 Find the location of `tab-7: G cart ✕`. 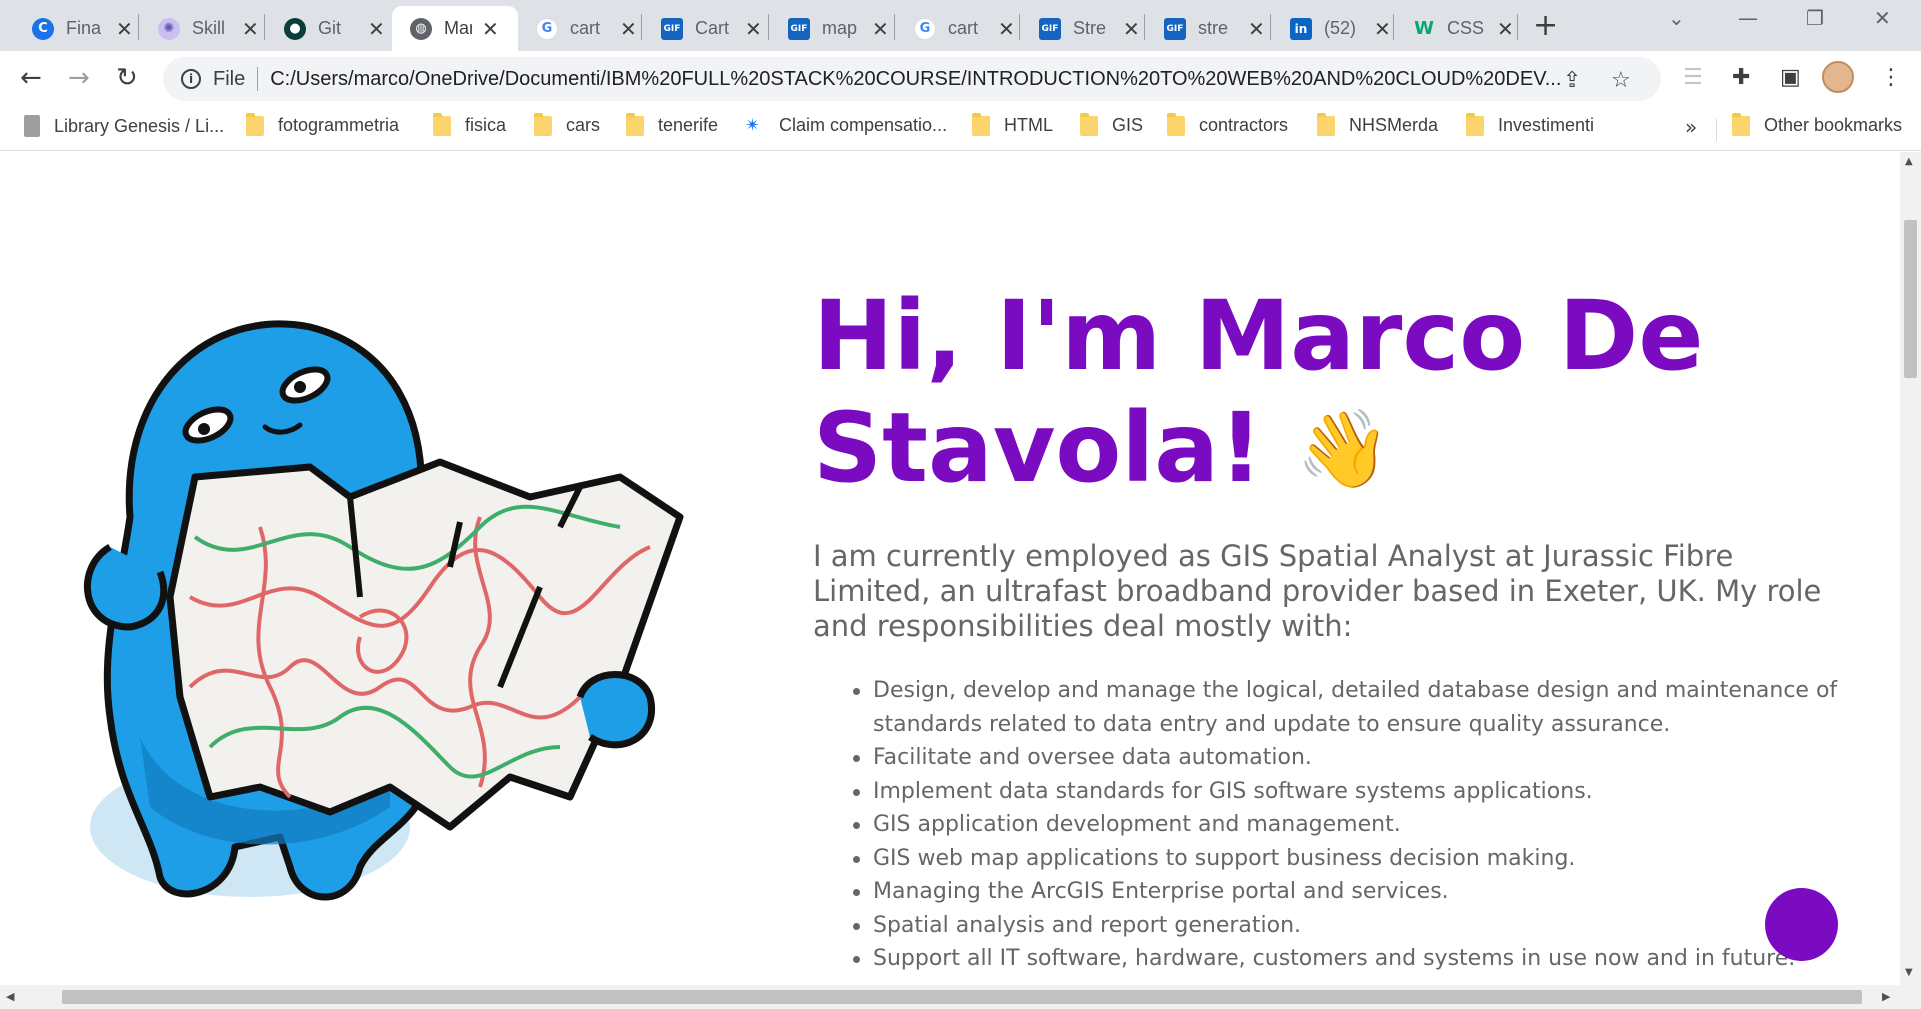

tab-7: G cart ✕ is located at coordinates (960, 28).